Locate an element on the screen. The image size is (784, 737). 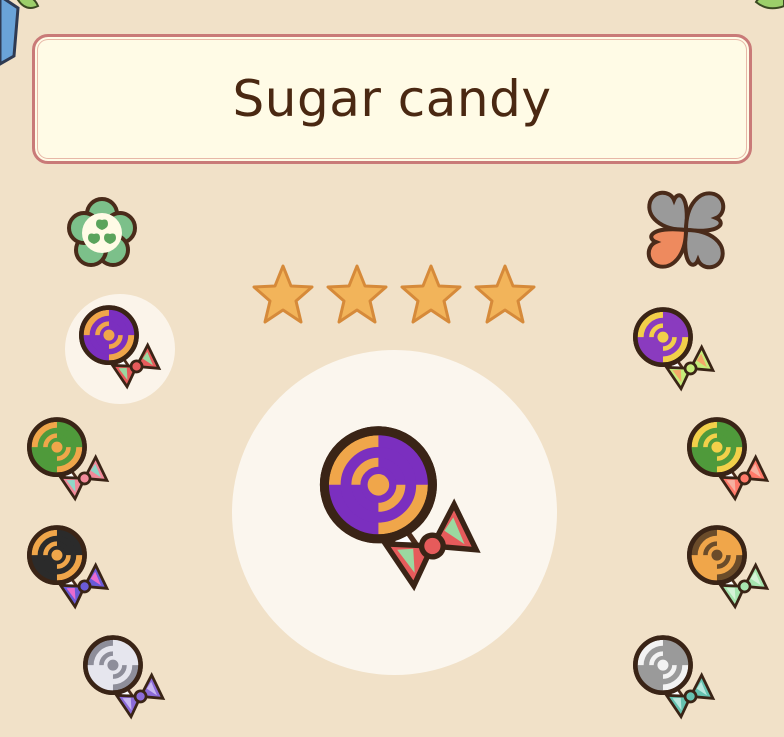
lollipop-green-yellow-icon is located at coordinates (728, 460).